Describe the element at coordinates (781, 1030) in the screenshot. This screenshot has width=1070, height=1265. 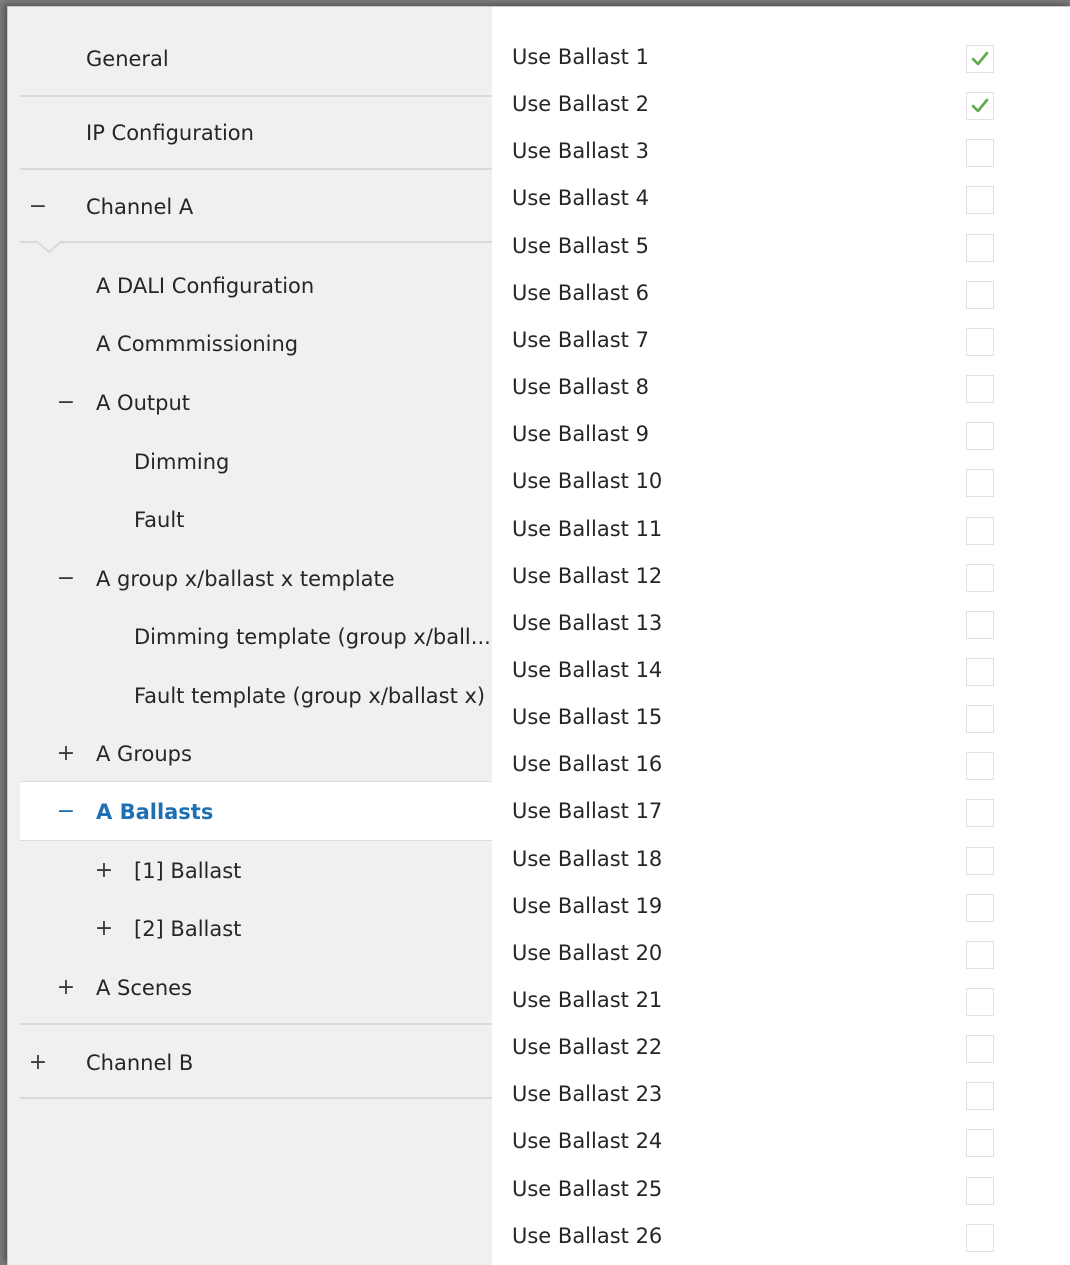
I see `ballast-row: Use Ballast 22` at that location.